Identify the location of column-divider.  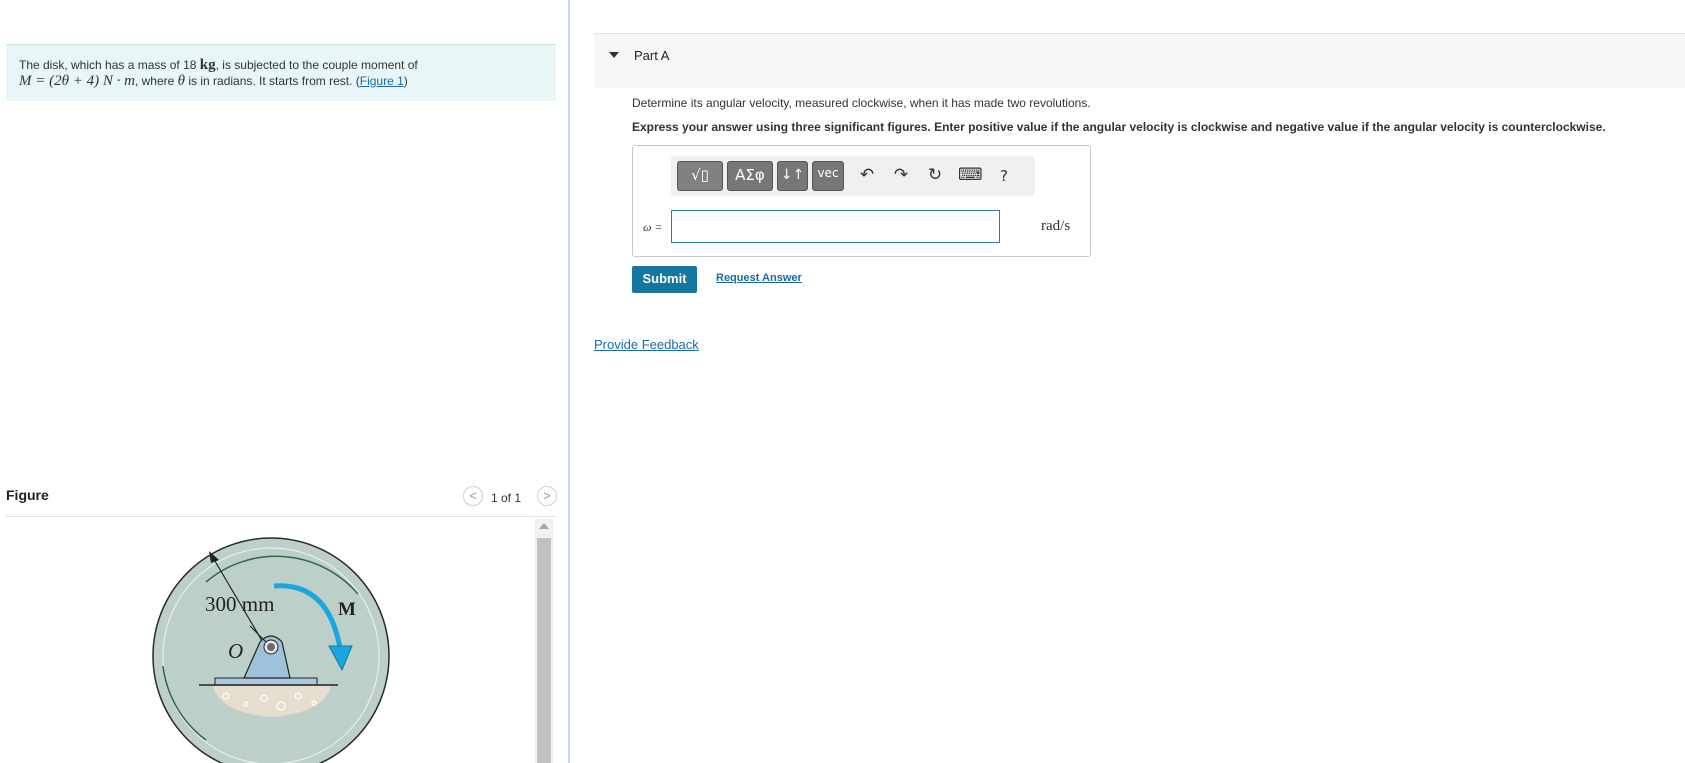
(569, 381).